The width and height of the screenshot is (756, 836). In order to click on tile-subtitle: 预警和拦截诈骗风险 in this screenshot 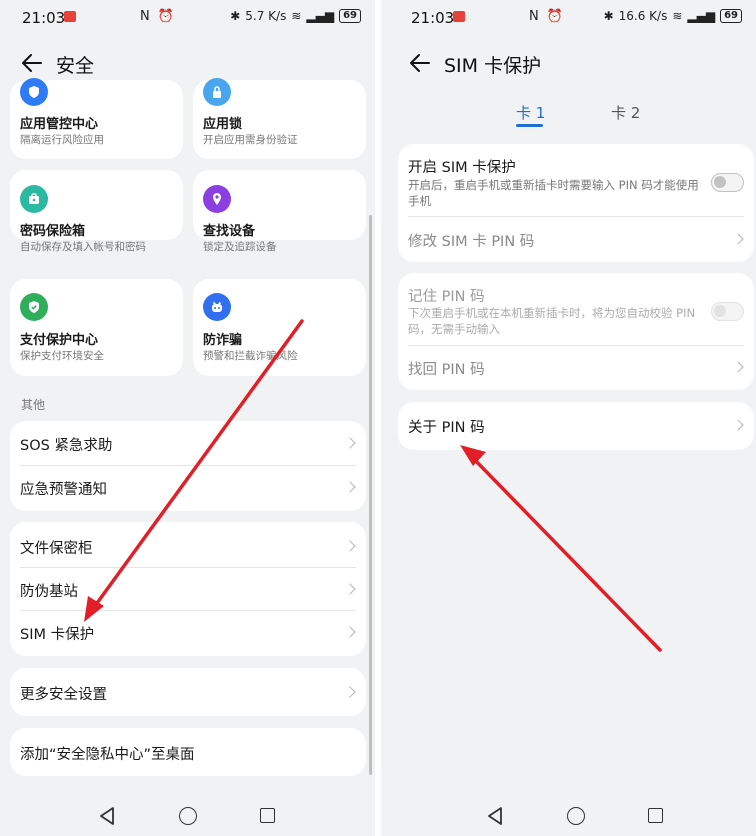, I will do `click(250, 356)`.